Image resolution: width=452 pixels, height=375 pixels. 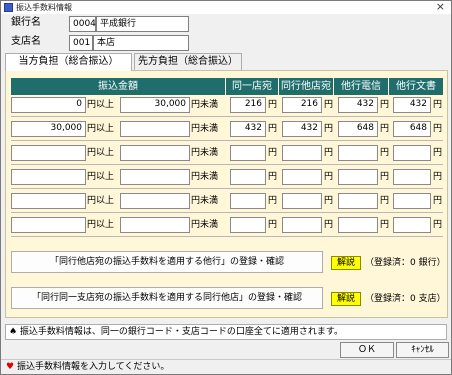 What do you see at coordinates (167, 298) in the screenshot?
I see `same-bank-register-button: 「同行同一支店宛の振込手数料を適用する同行他店」の登録・確認` at bounding box center [167, 298].